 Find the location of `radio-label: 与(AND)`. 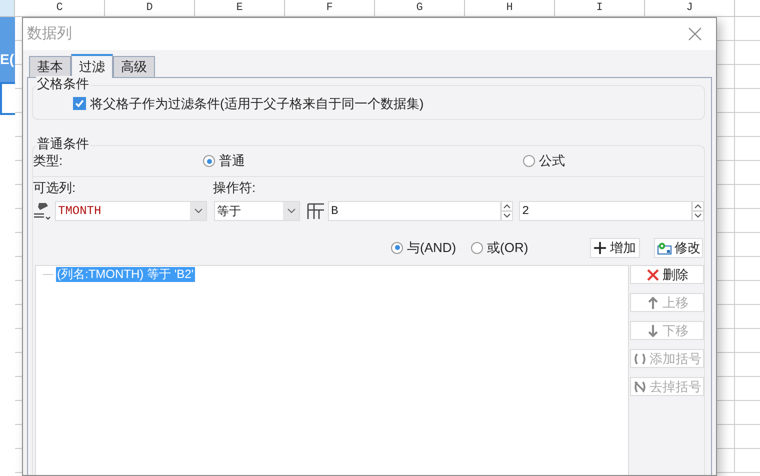

radio-label: 与(AND) is located at coordinates (431, 247).